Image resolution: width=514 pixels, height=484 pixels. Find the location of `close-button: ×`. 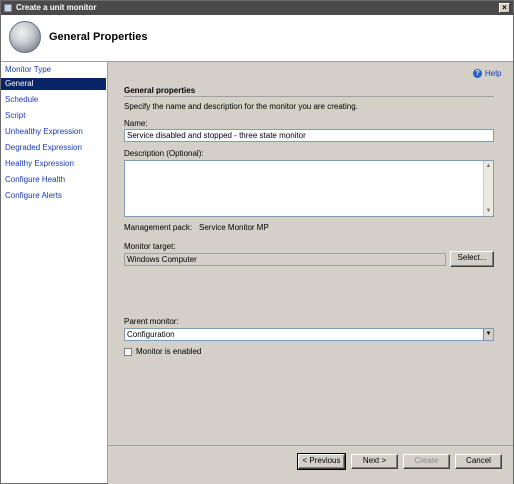

close-button: × is located at coordinates (504, 8).